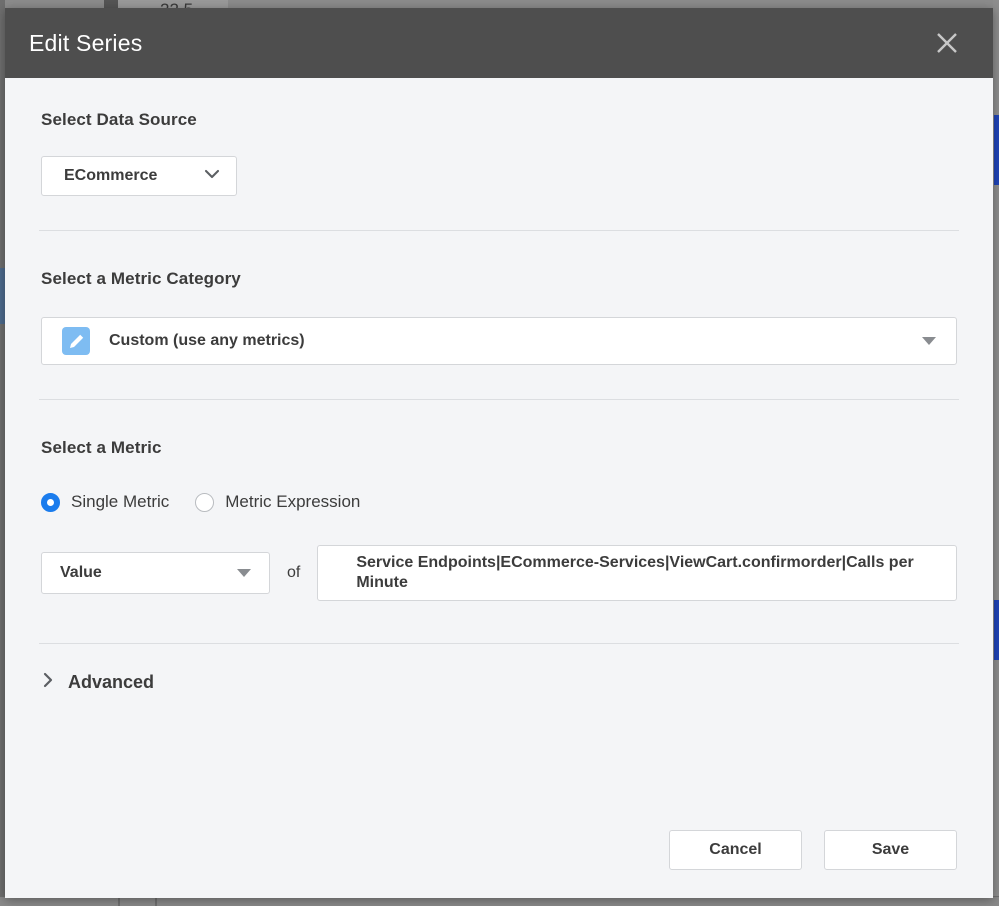 The width and height of the screenshot is (999, 906). What do you see at coordinates (48, 682) in the screenshot?
I see `chevron-right-icon` at bounding box center [48, 682].